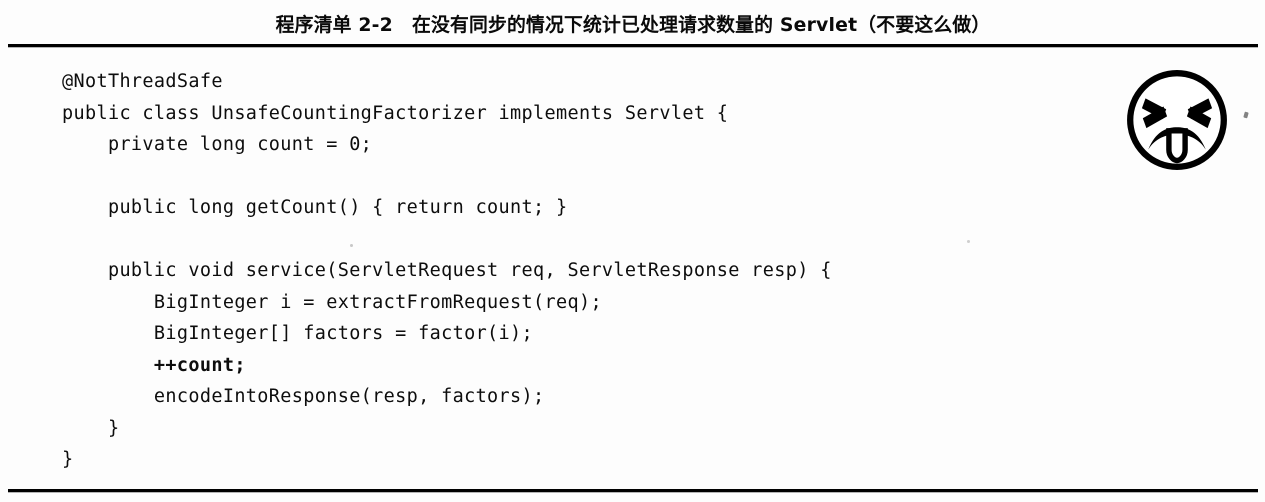 The width and height of the screenshot is (1265, 502). I want to click on code-line: @NotThreadSafe, so click(142, 81).